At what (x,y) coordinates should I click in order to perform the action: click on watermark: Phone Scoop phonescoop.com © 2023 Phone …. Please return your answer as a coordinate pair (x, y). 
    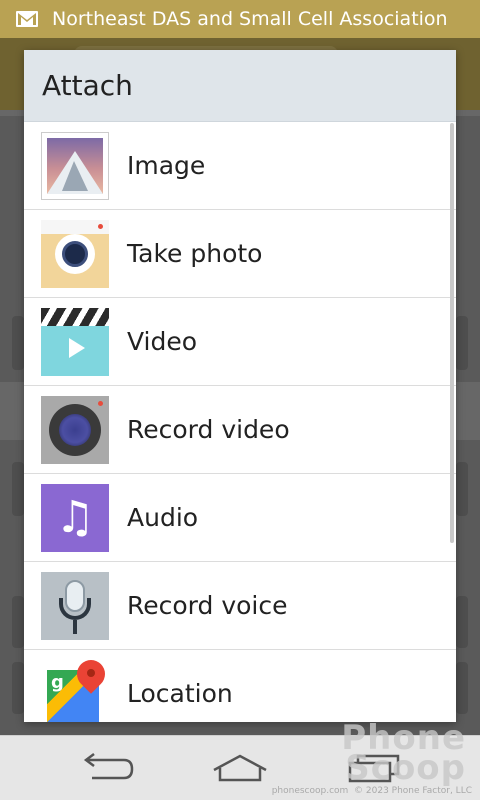
    Looking at the image, I should click on (371, 758).